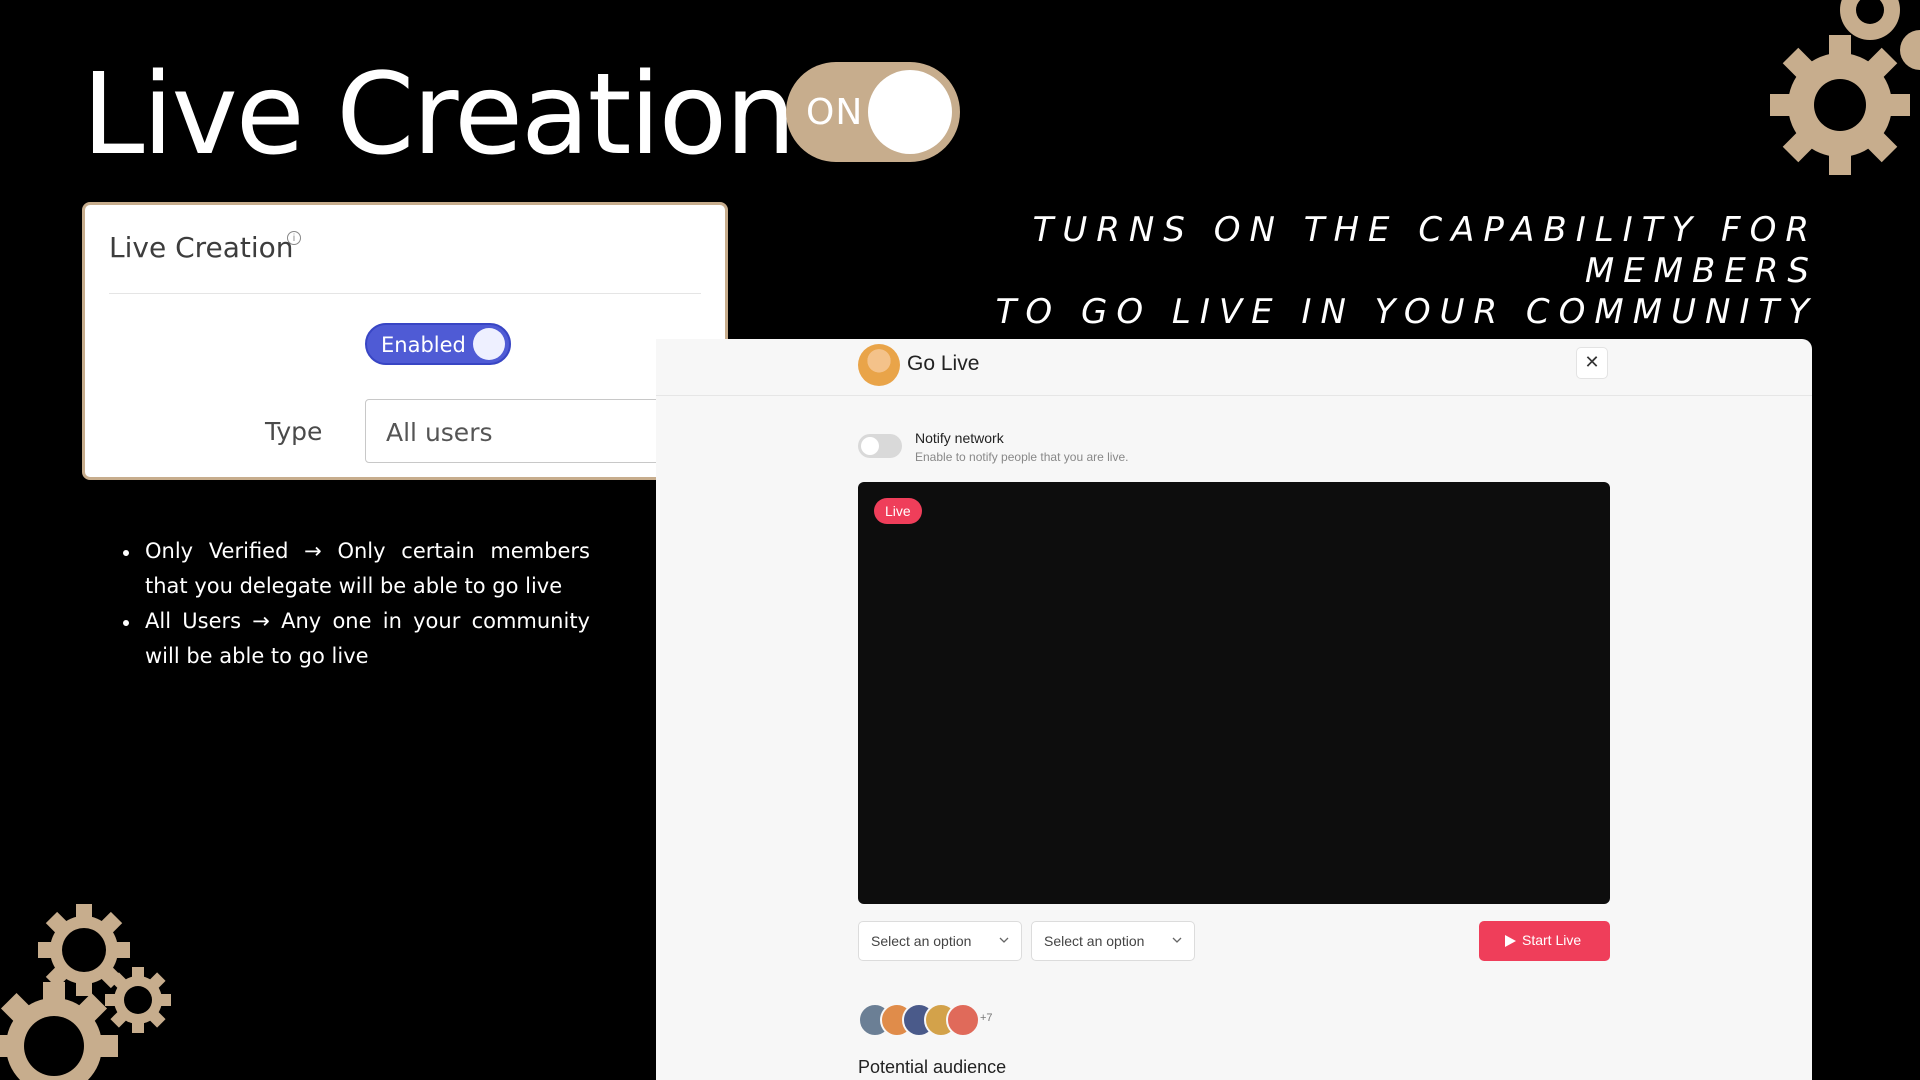 Image resolution: width=1920 pixels, height=1080 pixels. I want to click on live-creation-switch: ON, so click(873, 112).